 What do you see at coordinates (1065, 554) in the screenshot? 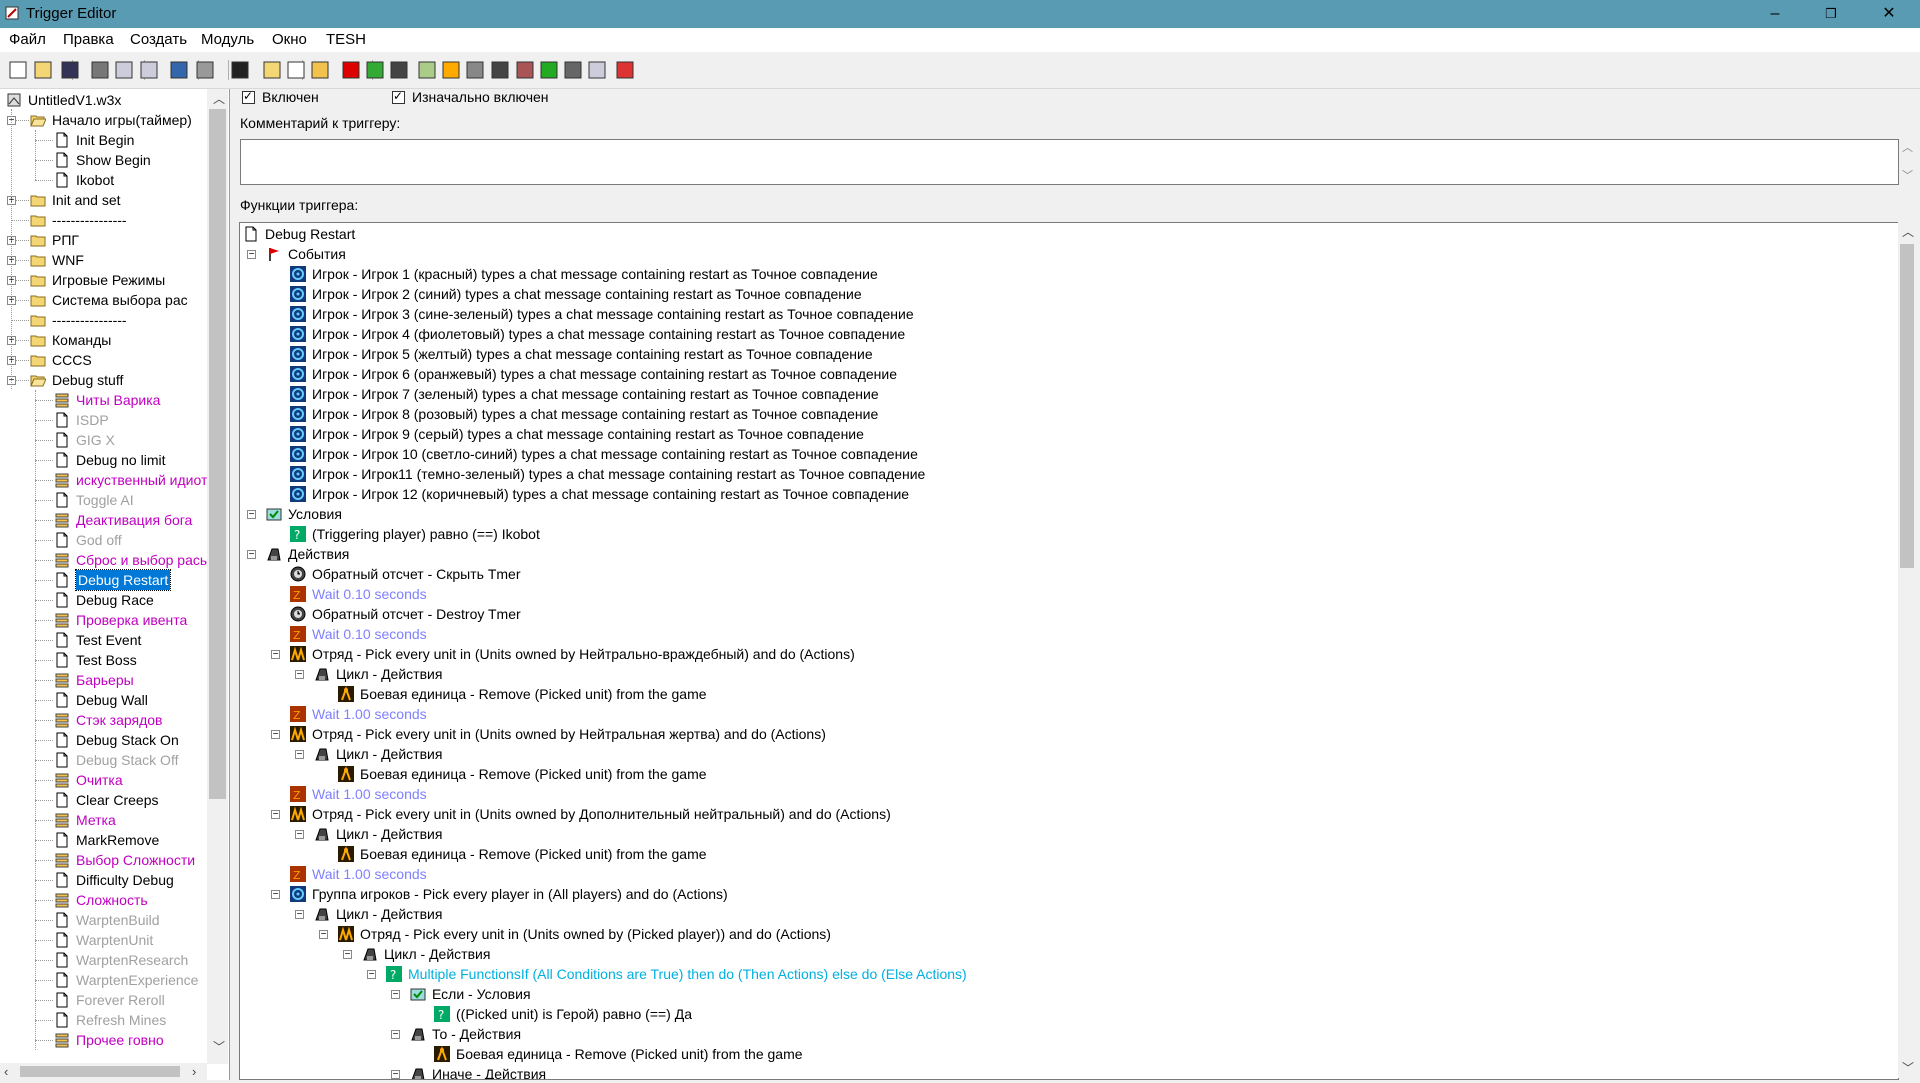
I see `function-row: − Действия` at bounding box center [1065, 554].